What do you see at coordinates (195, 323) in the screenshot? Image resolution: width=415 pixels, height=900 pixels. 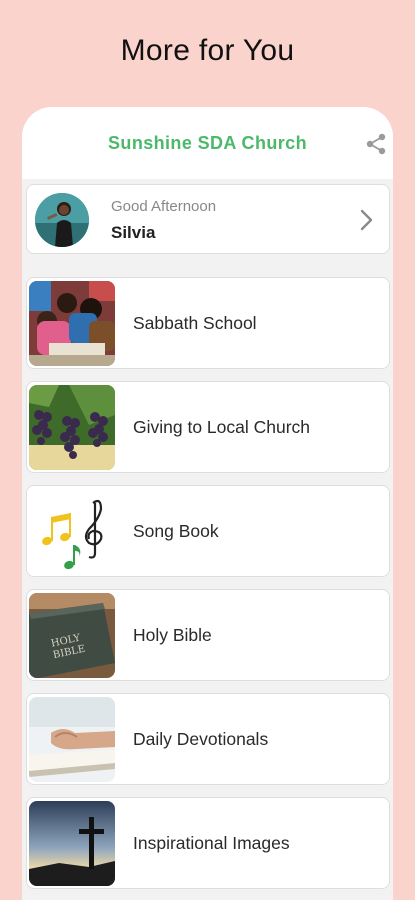 I see `menu-item-label: Sabbath School` at bounding box center [195, 323].